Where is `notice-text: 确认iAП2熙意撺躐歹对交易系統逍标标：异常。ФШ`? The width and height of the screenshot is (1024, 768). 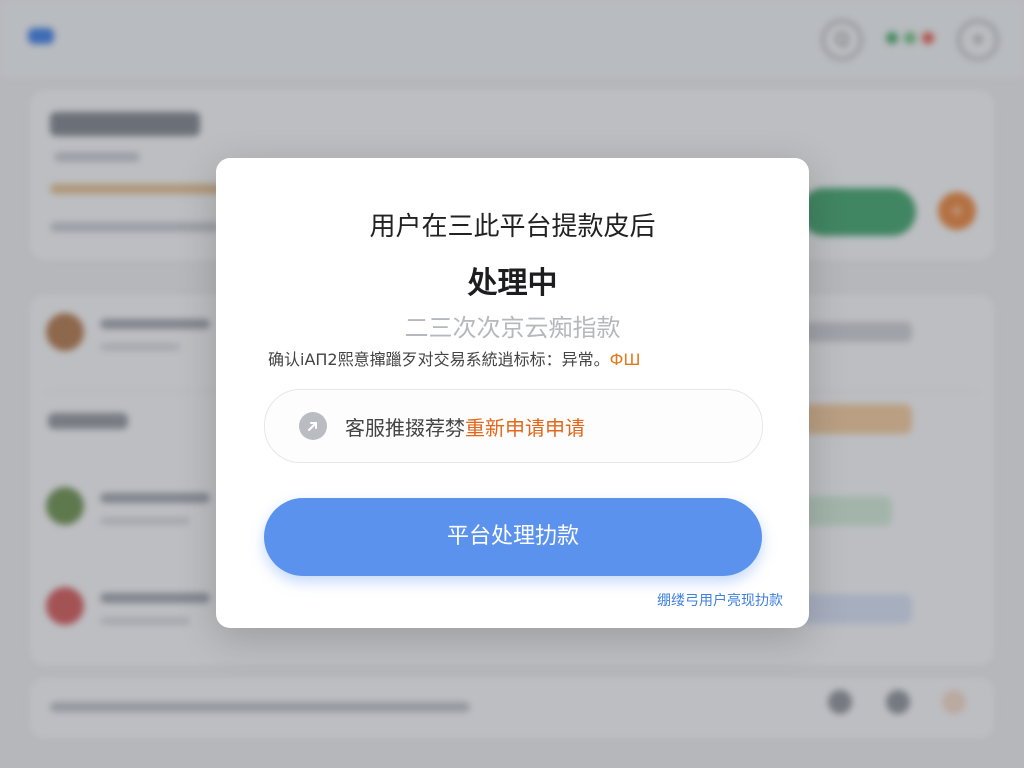
notice-text: 确认iAП2熙意撺躐歹对交易系統逍标标：异常。ФШ is located at coordinates (454, 358).